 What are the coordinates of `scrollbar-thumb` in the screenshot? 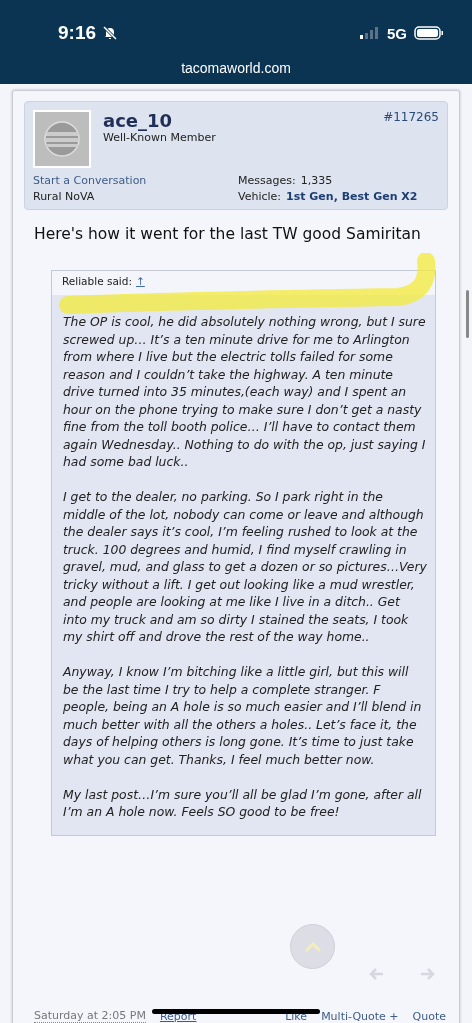 It's located at (467, 314).